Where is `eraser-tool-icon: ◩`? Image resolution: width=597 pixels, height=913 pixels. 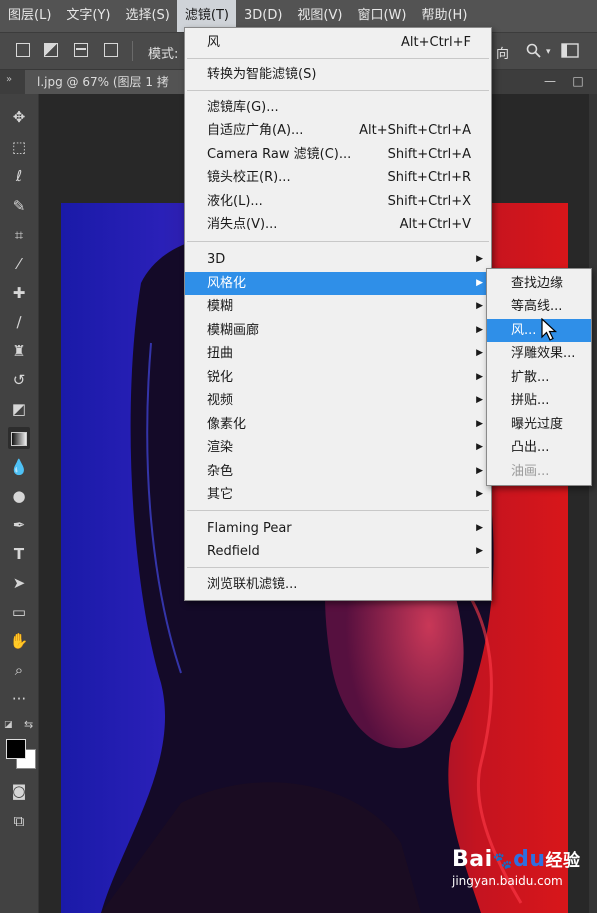 eraser-tool-icon: ◩ is located at coordinates (19, 409).